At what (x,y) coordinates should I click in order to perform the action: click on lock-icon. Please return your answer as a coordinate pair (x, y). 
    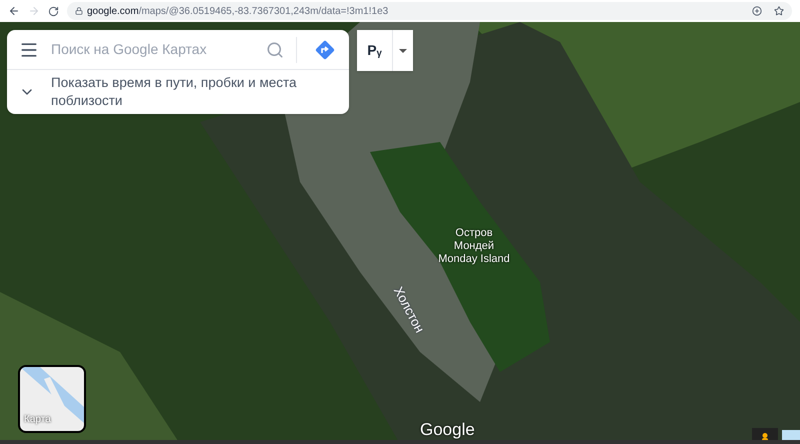
    Looking at the image, I should click on (79, 11).